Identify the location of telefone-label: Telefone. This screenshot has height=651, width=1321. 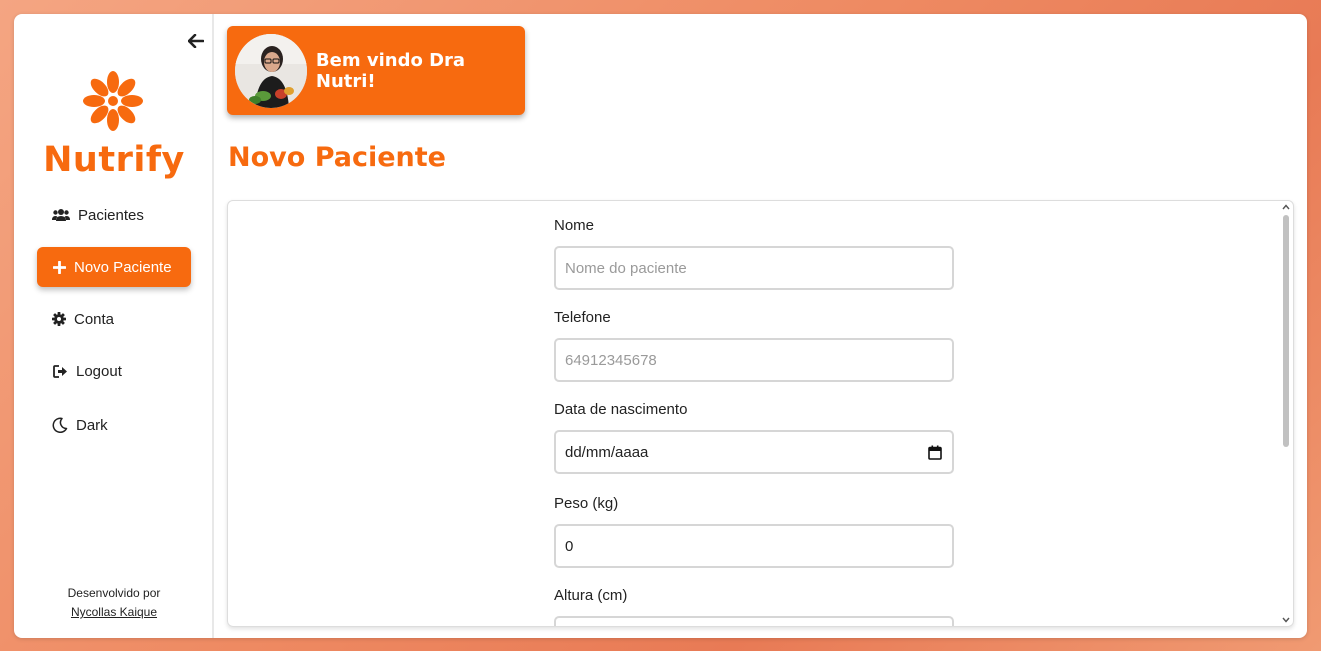
(582, 317).